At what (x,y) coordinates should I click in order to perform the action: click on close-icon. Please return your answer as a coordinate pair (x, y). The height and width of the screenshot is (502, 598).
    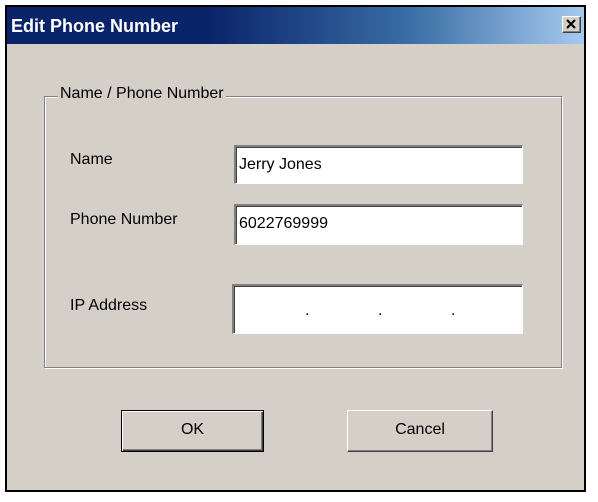
    Looking at the image, I should click on (571, 24).